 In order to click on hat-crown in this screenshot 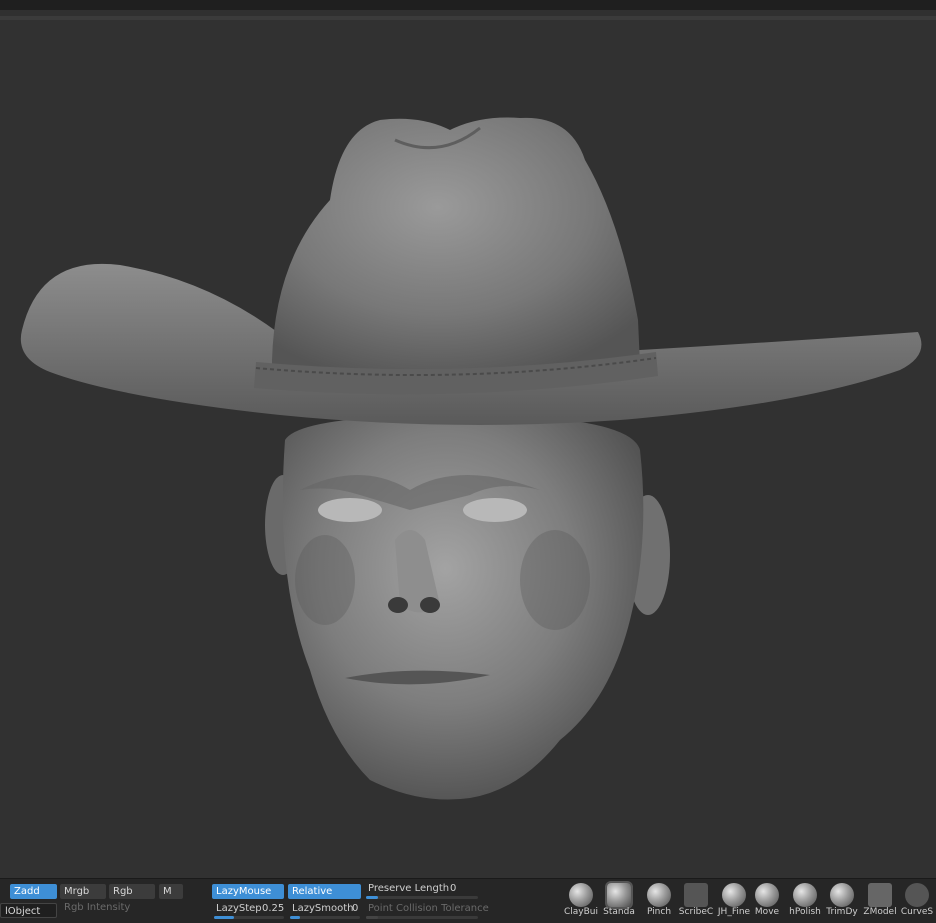, I will do `click(456, 245)`.